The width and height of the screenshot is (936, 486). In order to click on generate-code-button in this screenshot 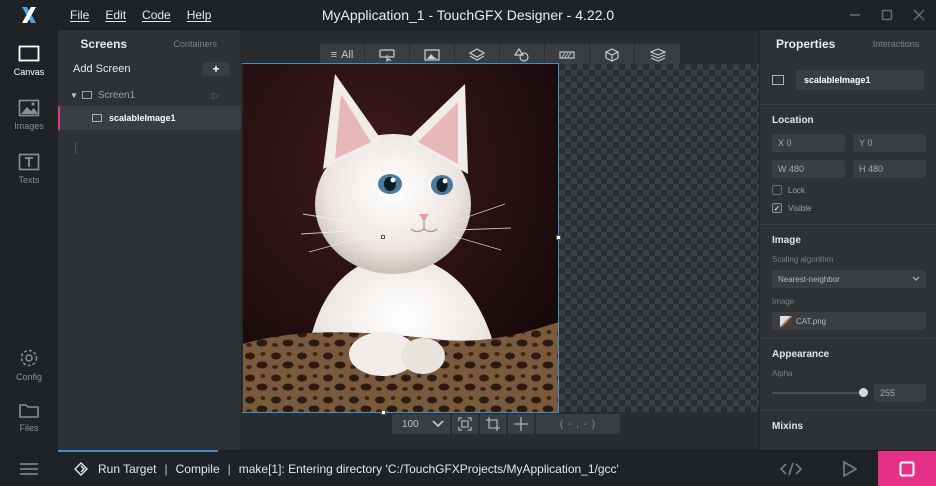, I will do `click(791, 468)`.